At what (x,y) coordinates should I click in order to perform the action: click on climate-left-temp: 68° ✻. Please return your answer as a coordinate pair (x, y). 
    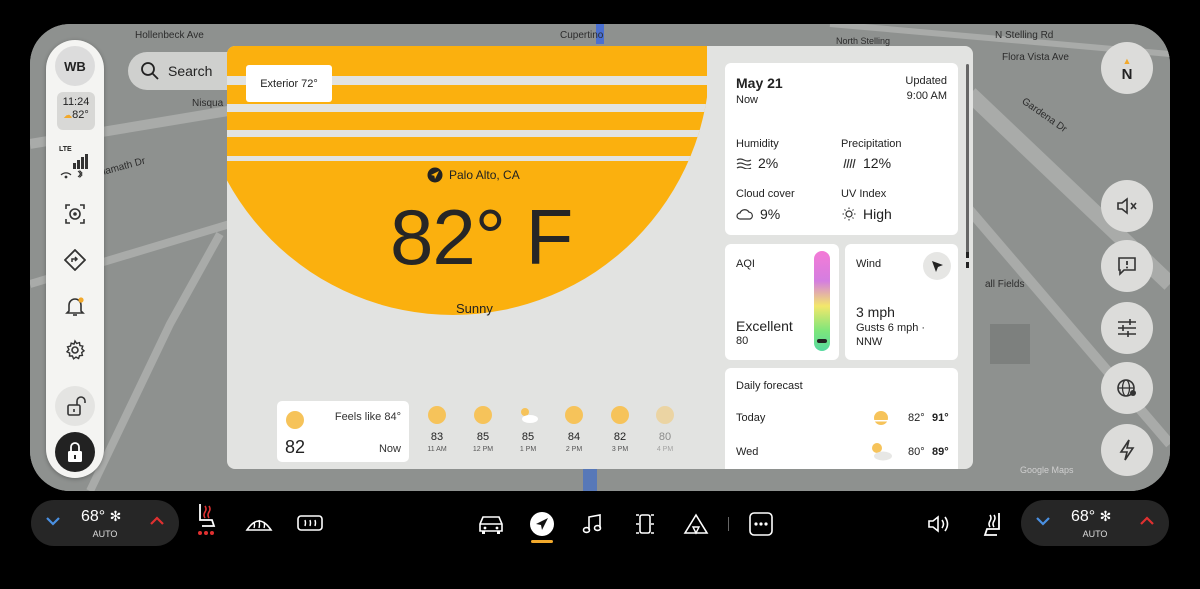
    Looking at the image, I should click on (101, 517).